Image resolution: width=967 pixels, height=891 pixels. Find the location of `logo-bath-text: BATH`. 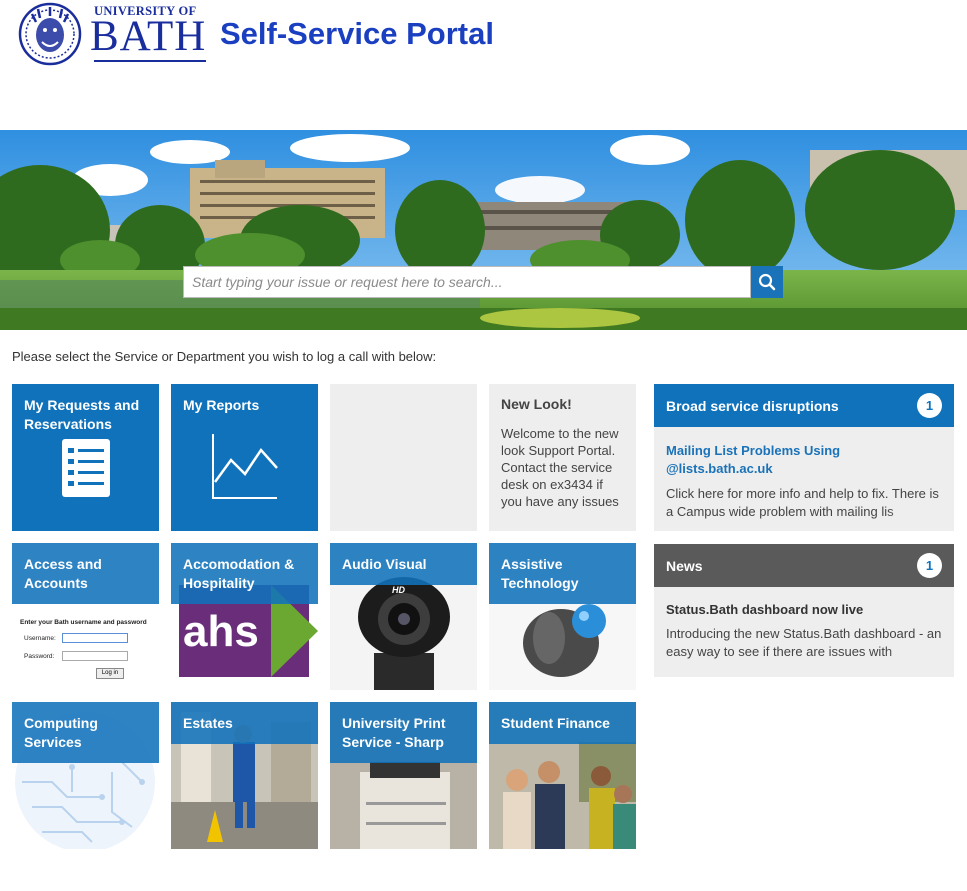

logo-bath-text: BATH is located at coordinates (148, 36).